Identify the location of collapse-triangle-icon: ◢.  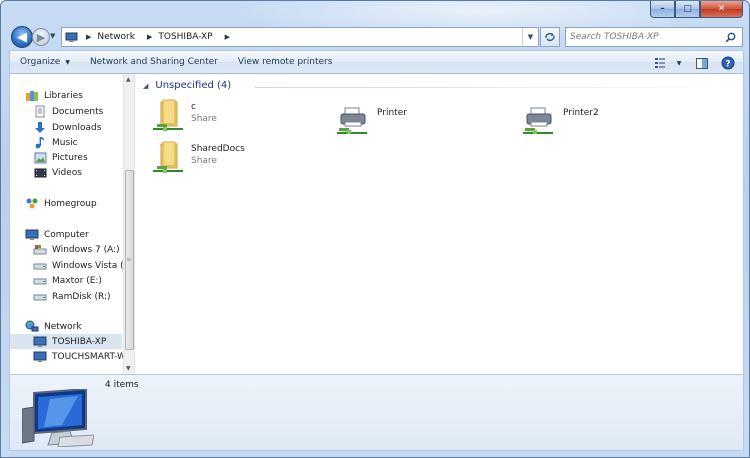
(145, 86).